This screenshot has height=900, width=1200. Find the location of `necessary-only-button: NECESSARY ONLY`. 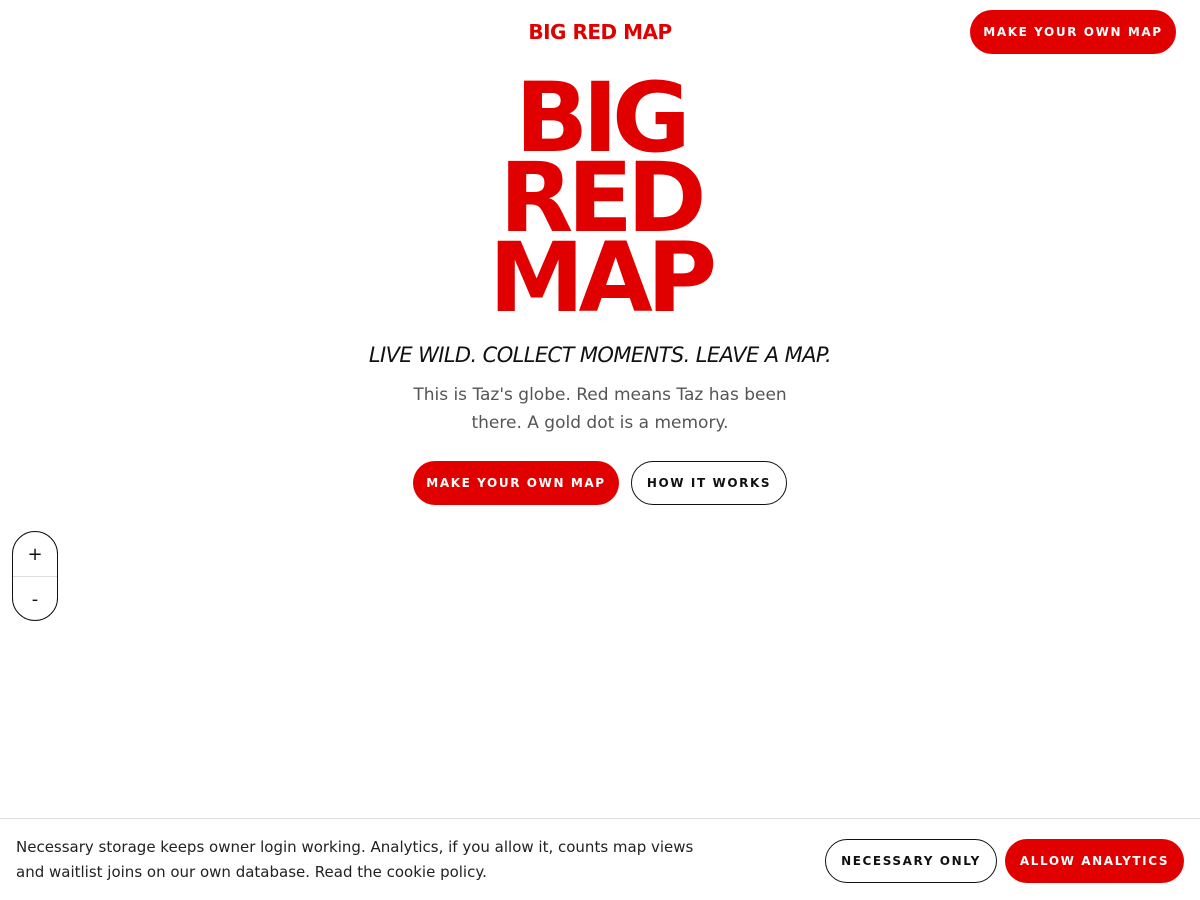

necessary-only-button: NECESSARY ONLY is located at coordinates (911, 861).